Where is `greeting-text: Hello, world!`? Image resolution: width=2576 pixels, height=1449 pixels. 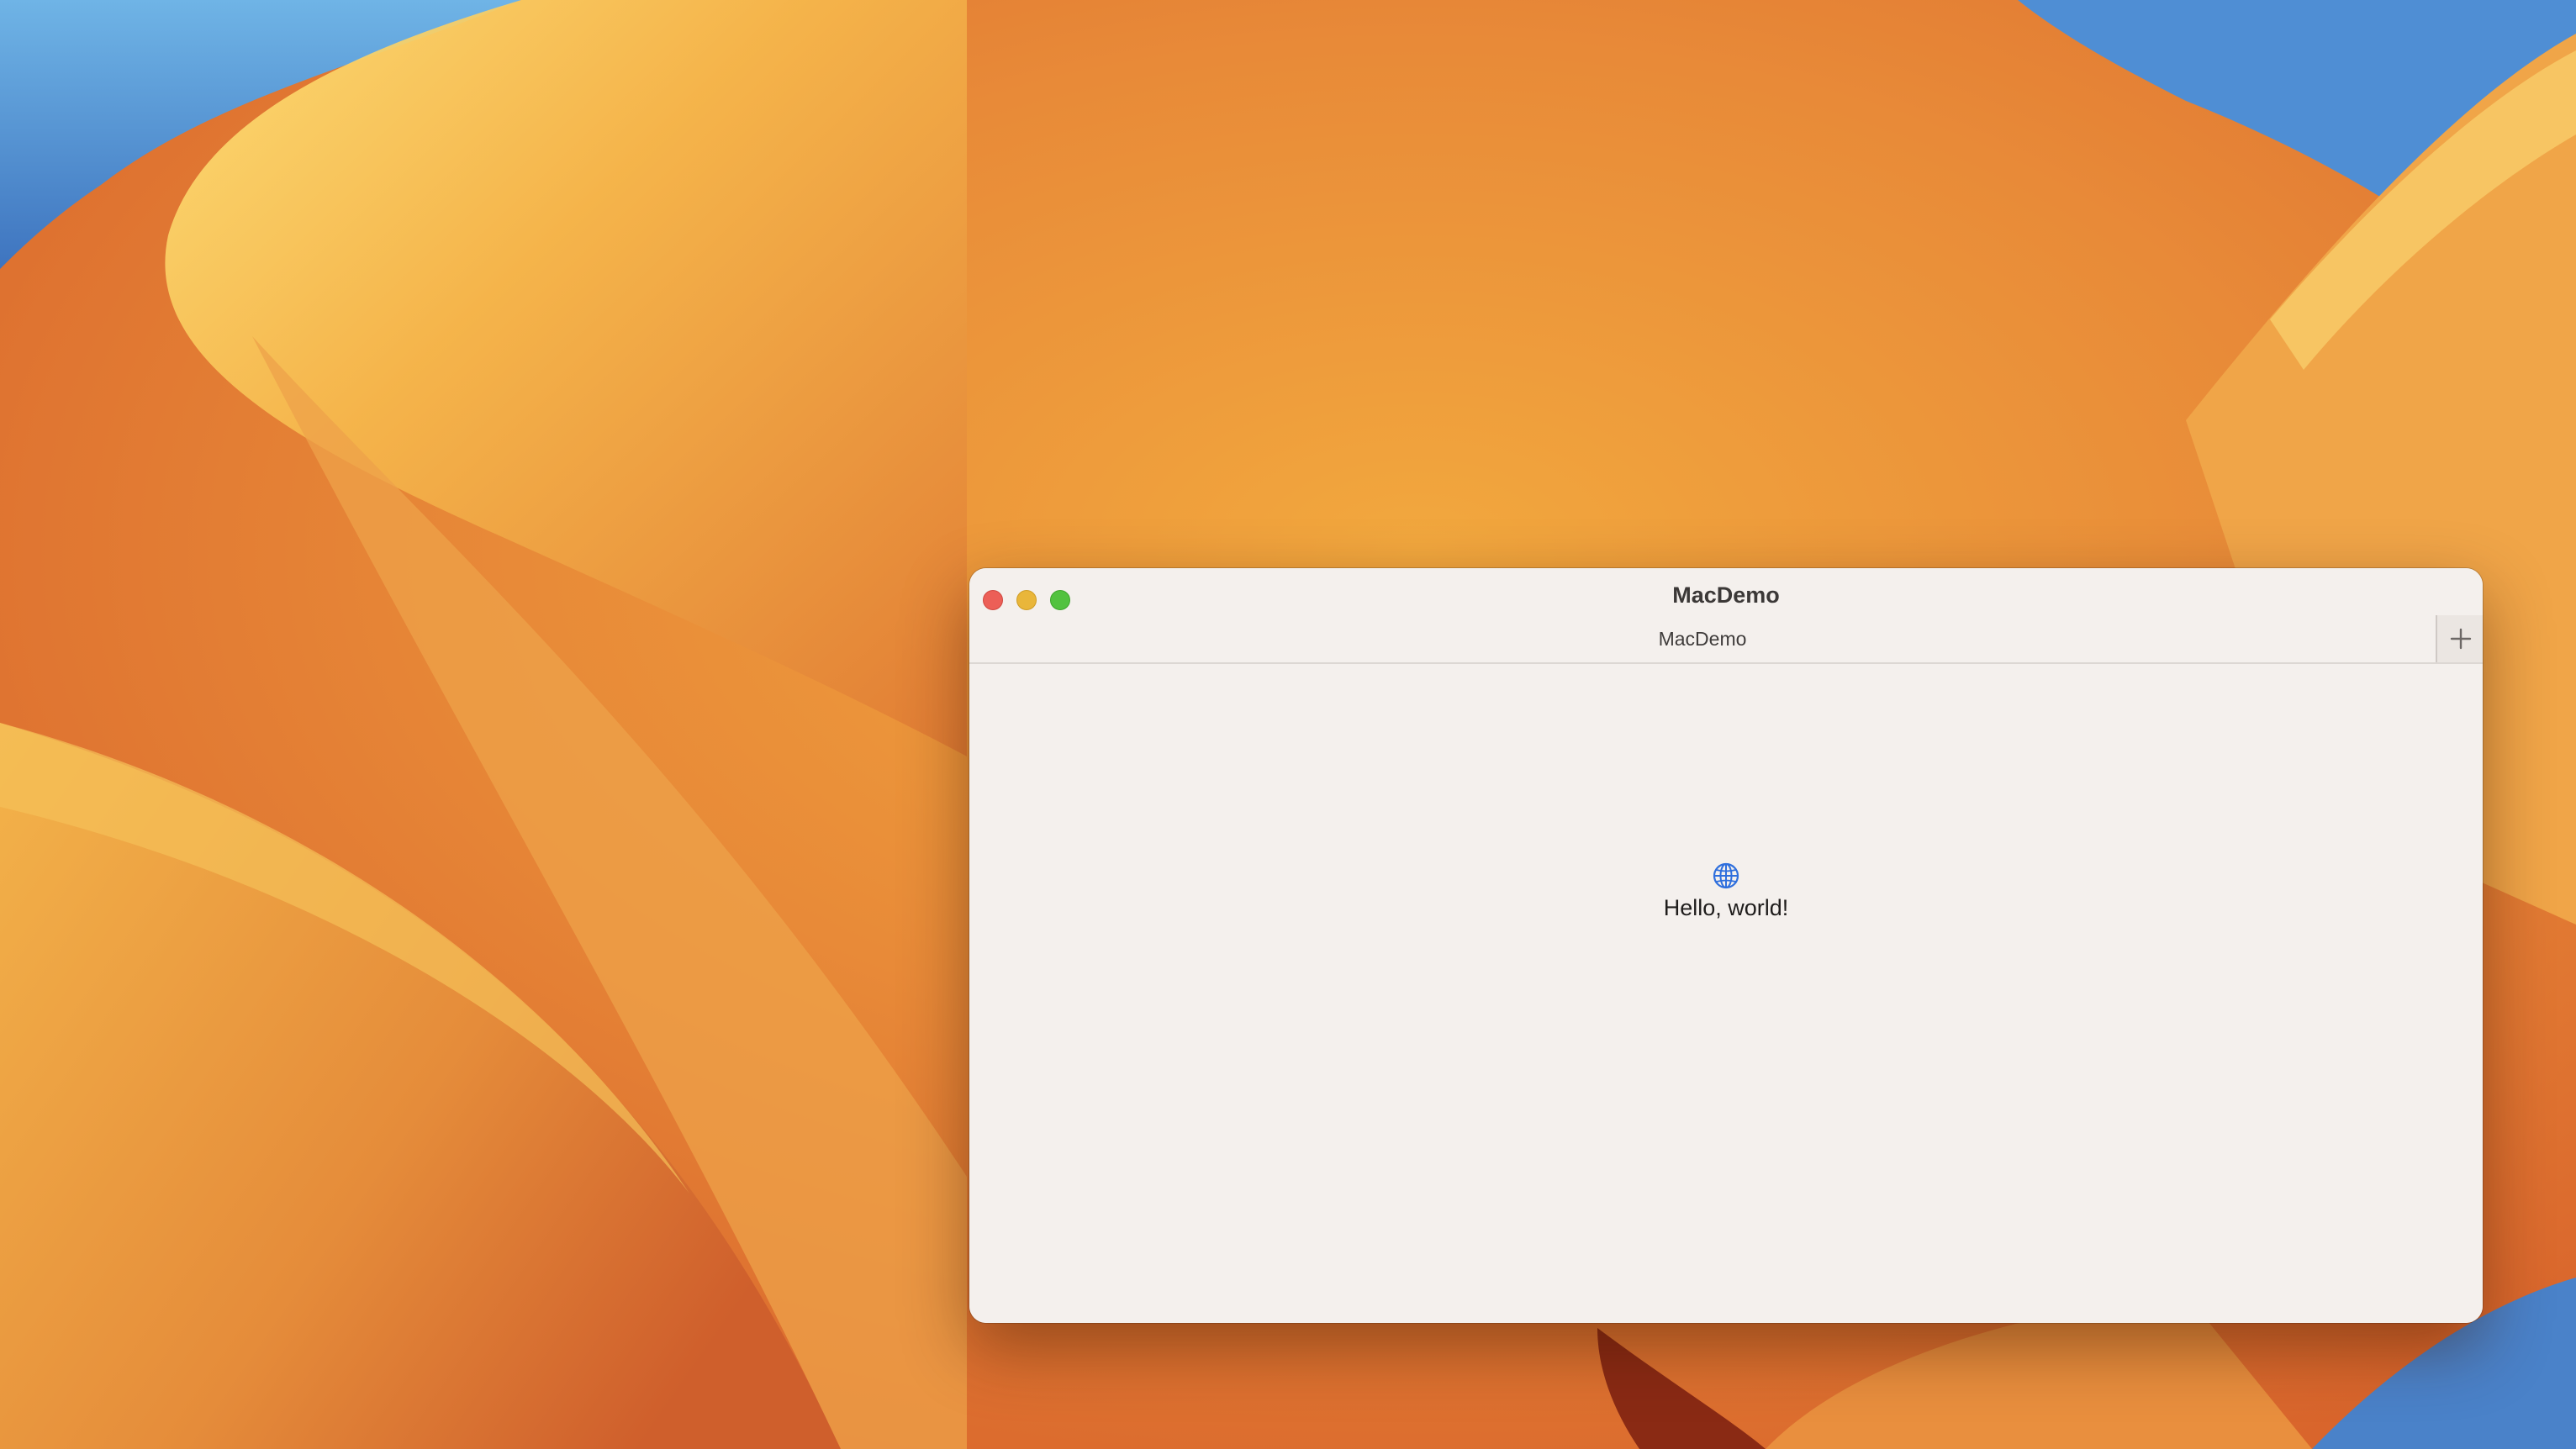
greeting-text: Hello, world! is located at coordinates (1726, 908).